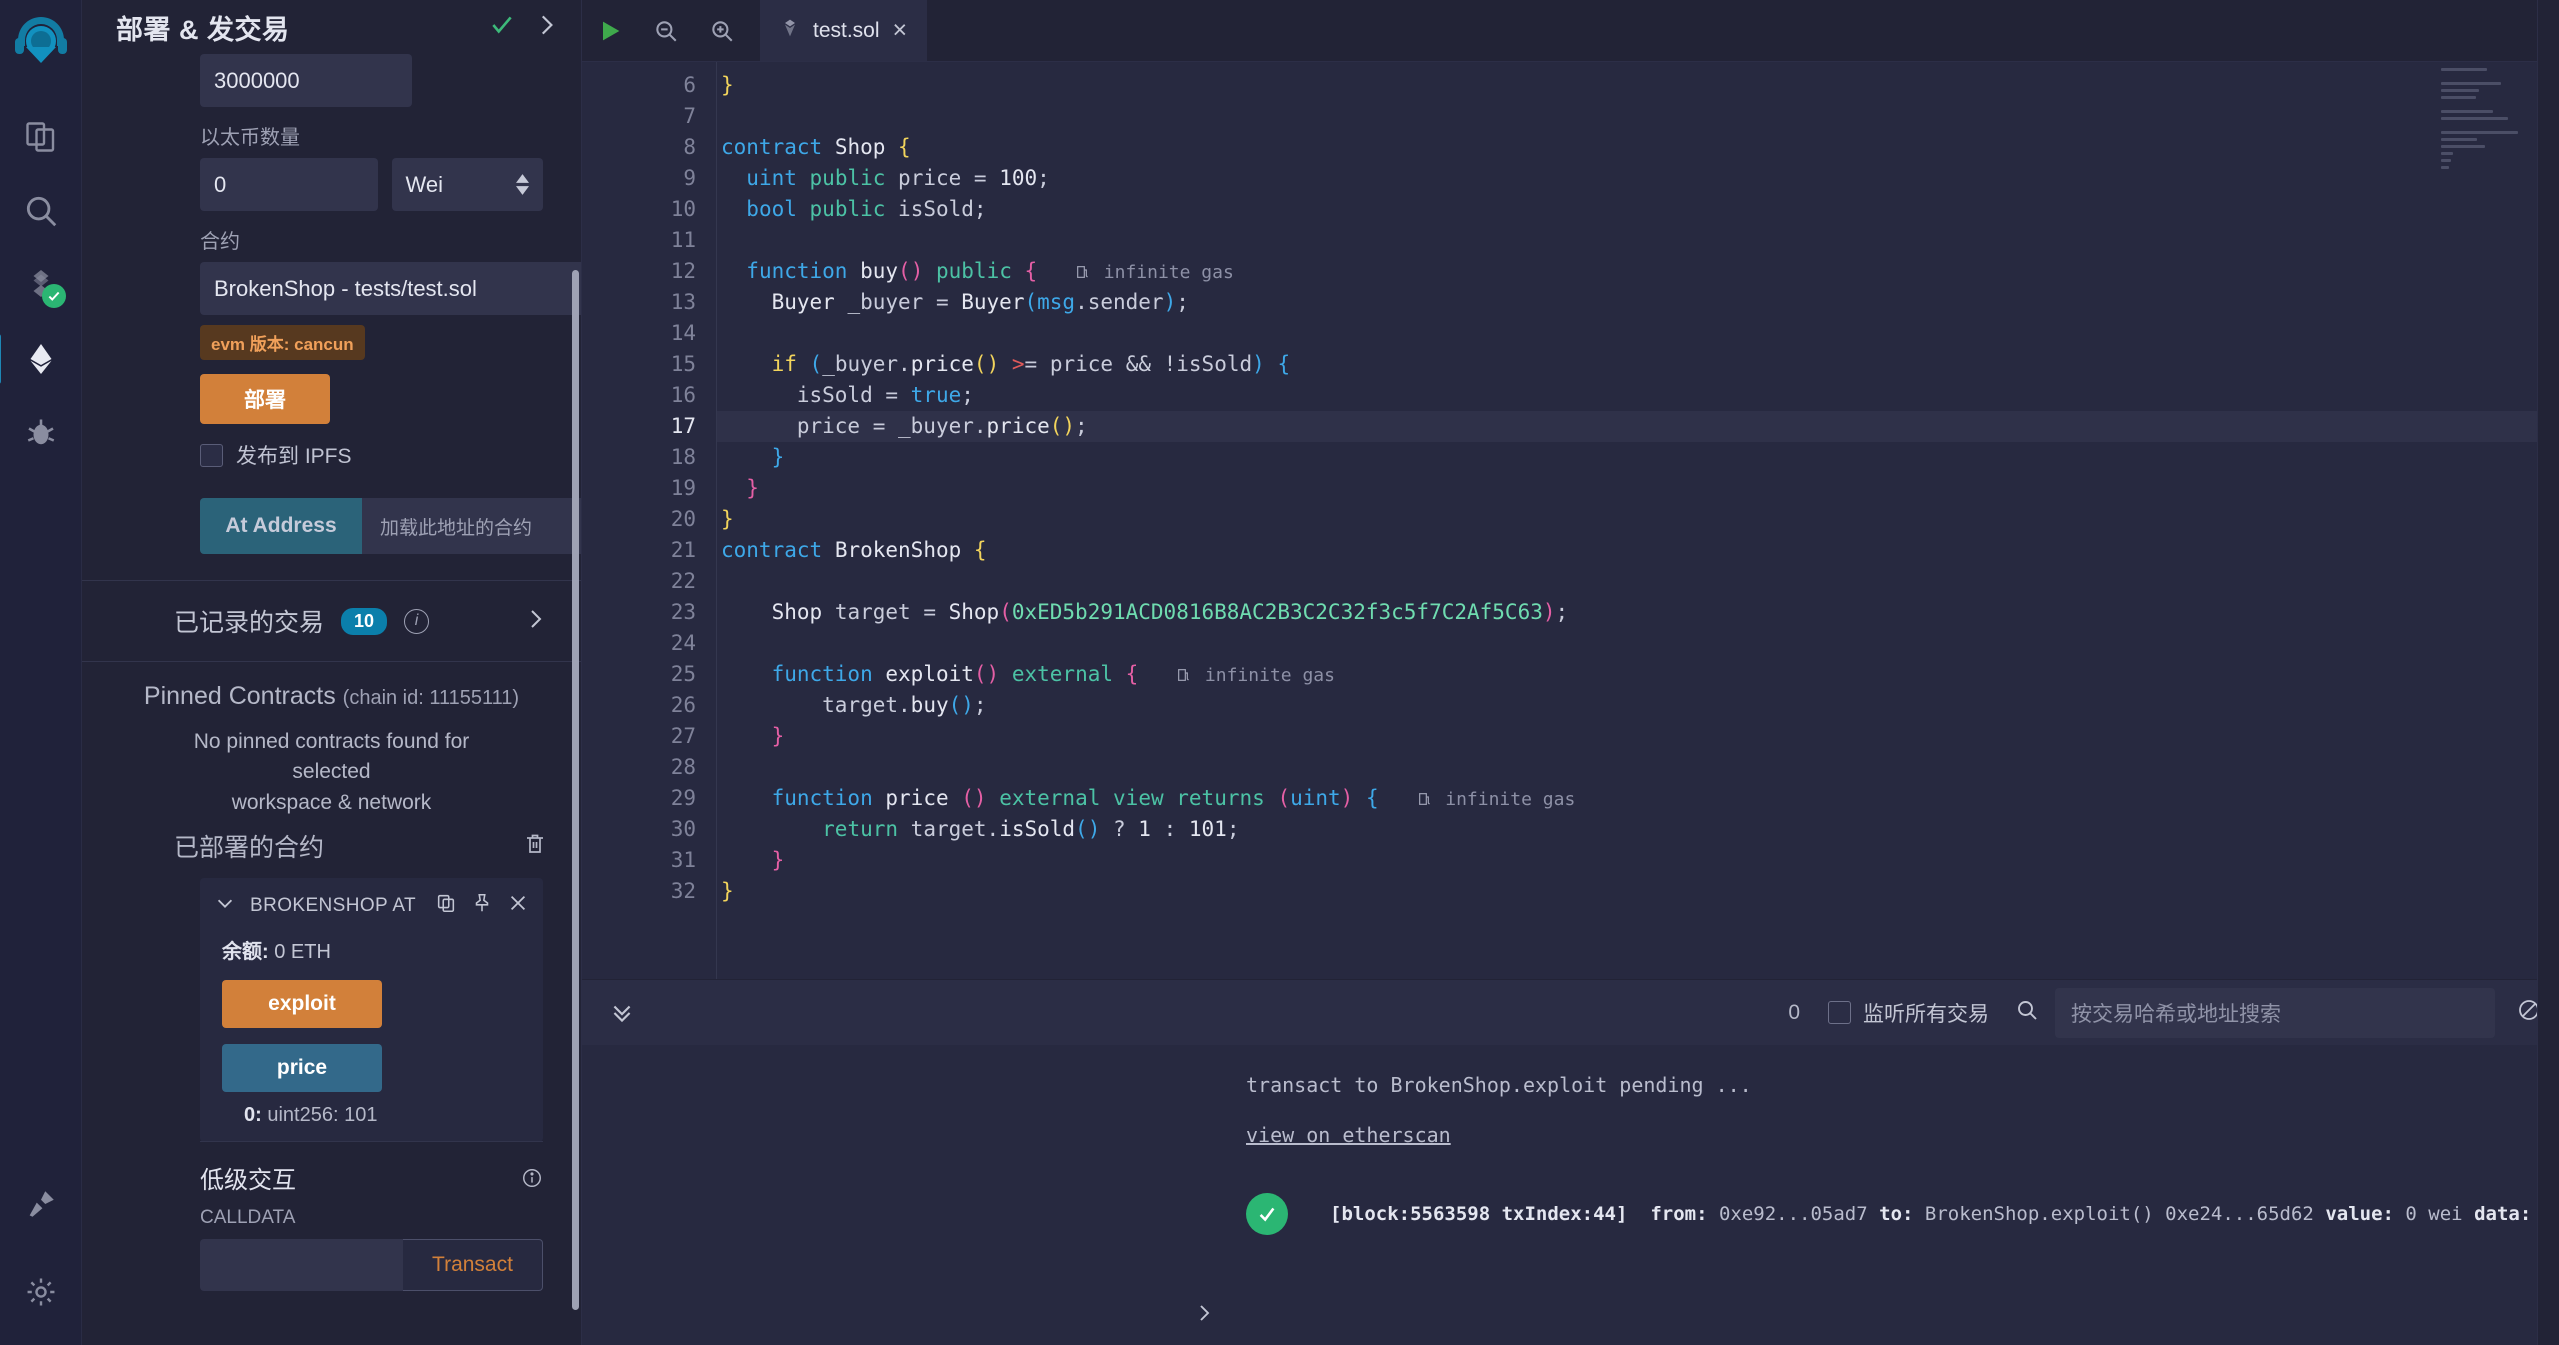  Describe the element at coordinates (331, 27) in the screenshot. I see `panel-header: 部署 & 发交易` at that location.